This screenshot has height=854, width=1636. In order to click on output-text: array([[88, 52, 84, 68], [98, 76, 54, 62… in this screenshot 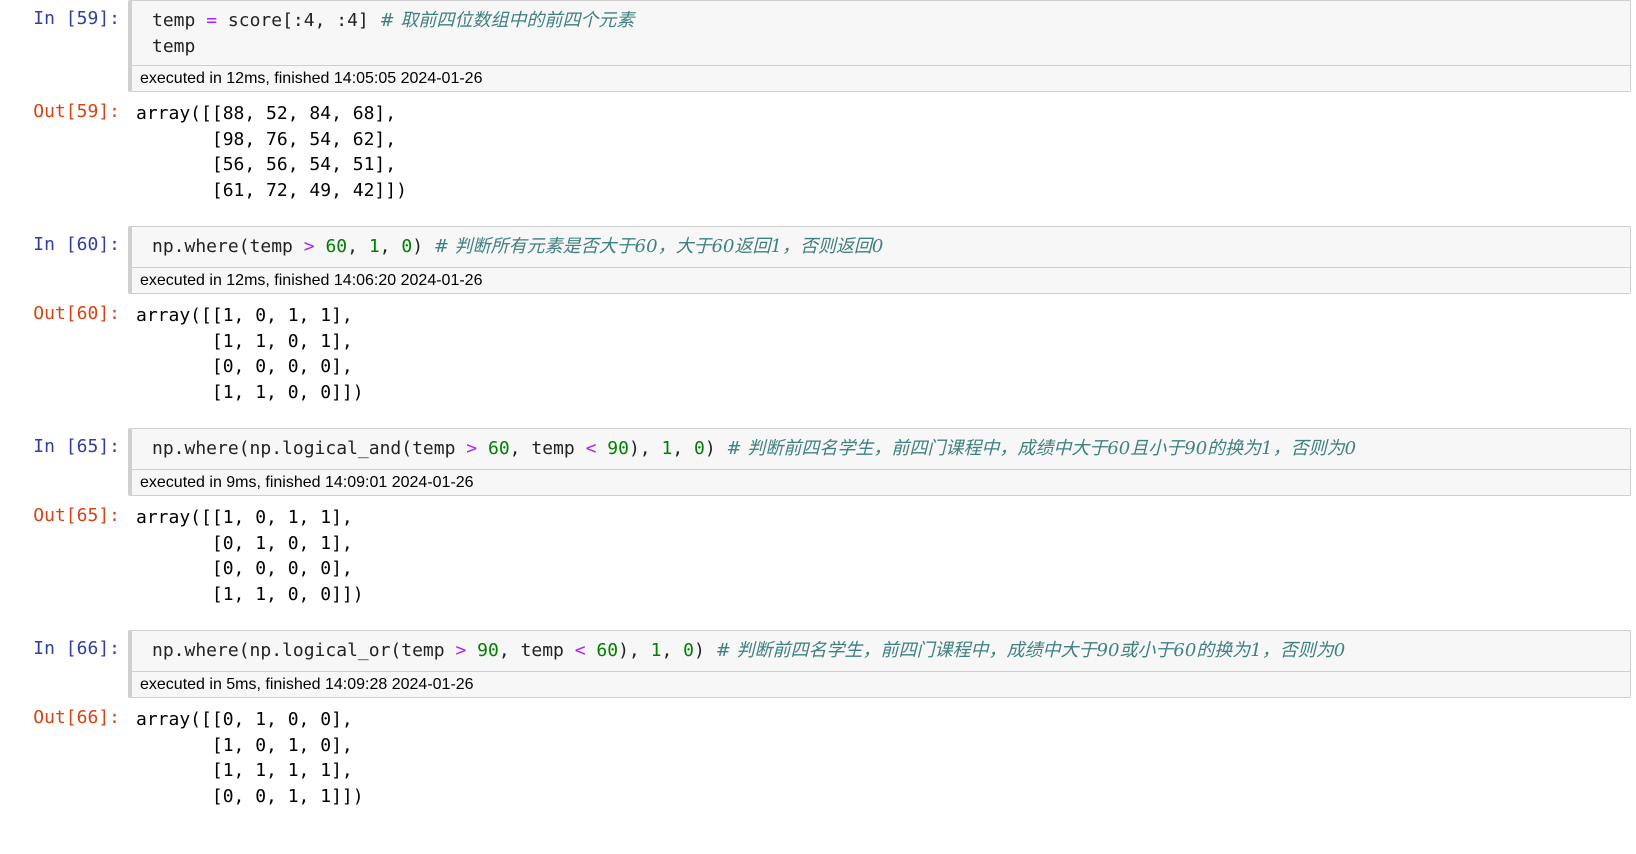, I will do `click(271, 152)`.